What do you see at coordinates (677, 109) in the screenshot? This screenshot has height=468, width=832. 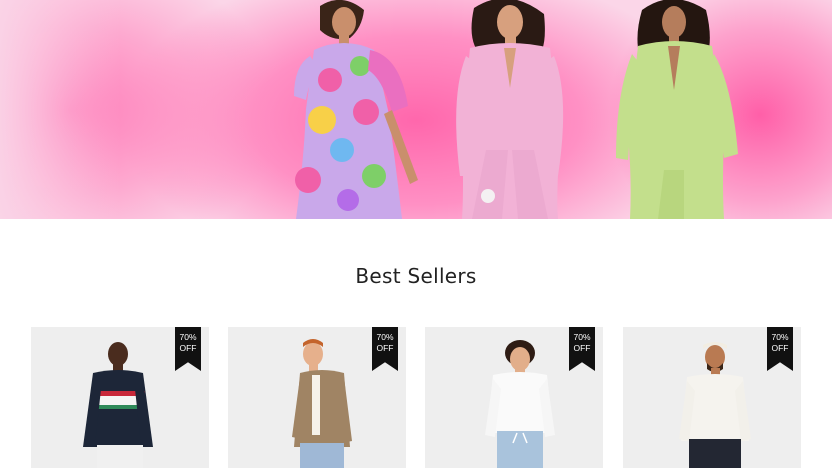 I see `hero-model-green-suit` at bounding box center [677, 109].